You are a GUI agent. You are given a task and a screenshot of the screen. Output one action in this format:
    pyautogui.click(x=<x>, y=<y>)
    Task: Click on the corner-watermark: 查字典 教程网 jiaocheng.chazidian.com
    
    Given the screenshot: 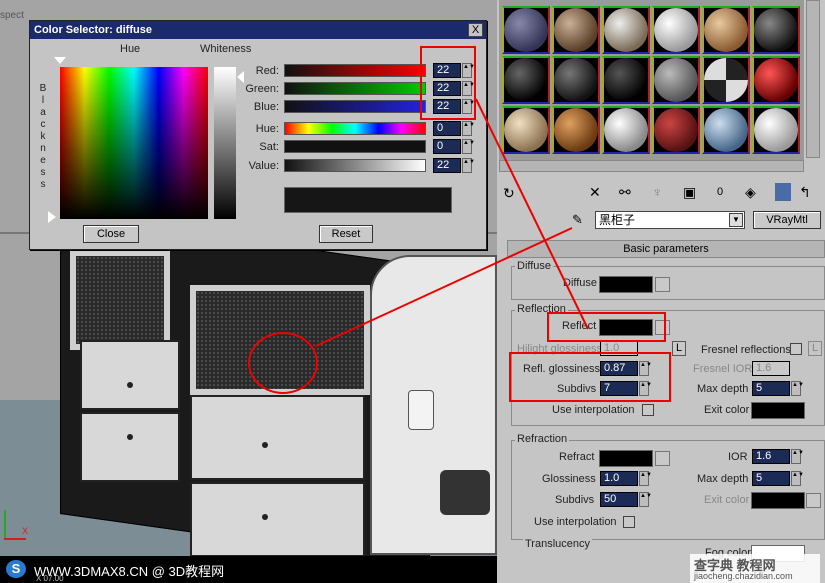 What is the action you would take?
    pyautogui.click(x=755, y=568)
    